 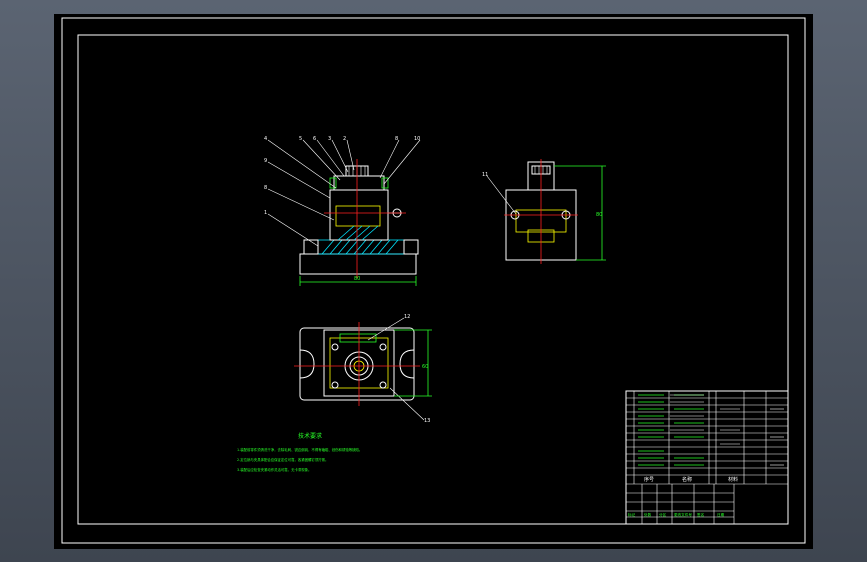 I want to click on notes-title: 技术要求, so click(x=310, y=436).